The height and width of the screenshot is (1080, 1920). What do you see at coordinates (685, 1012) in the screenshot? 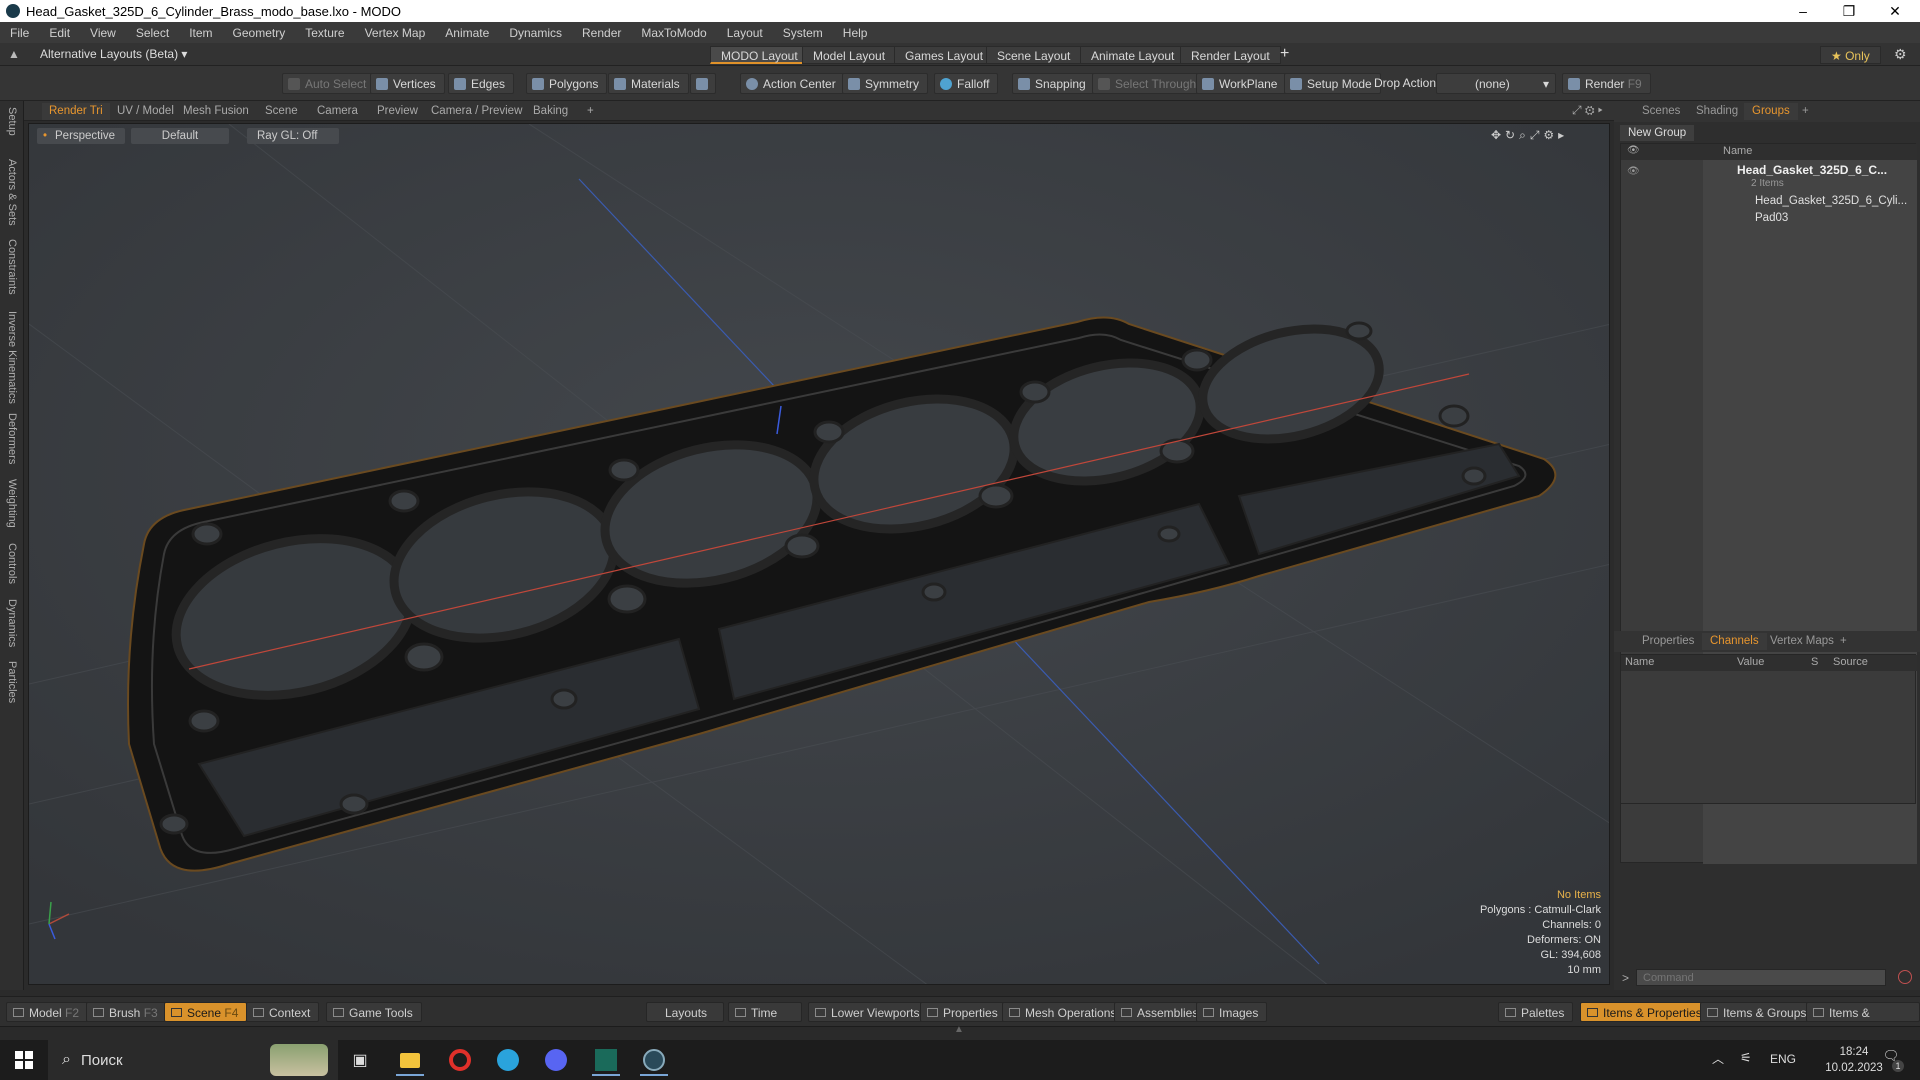
I see `layouts-button: Layouts` at bounding box center [685, 1012].